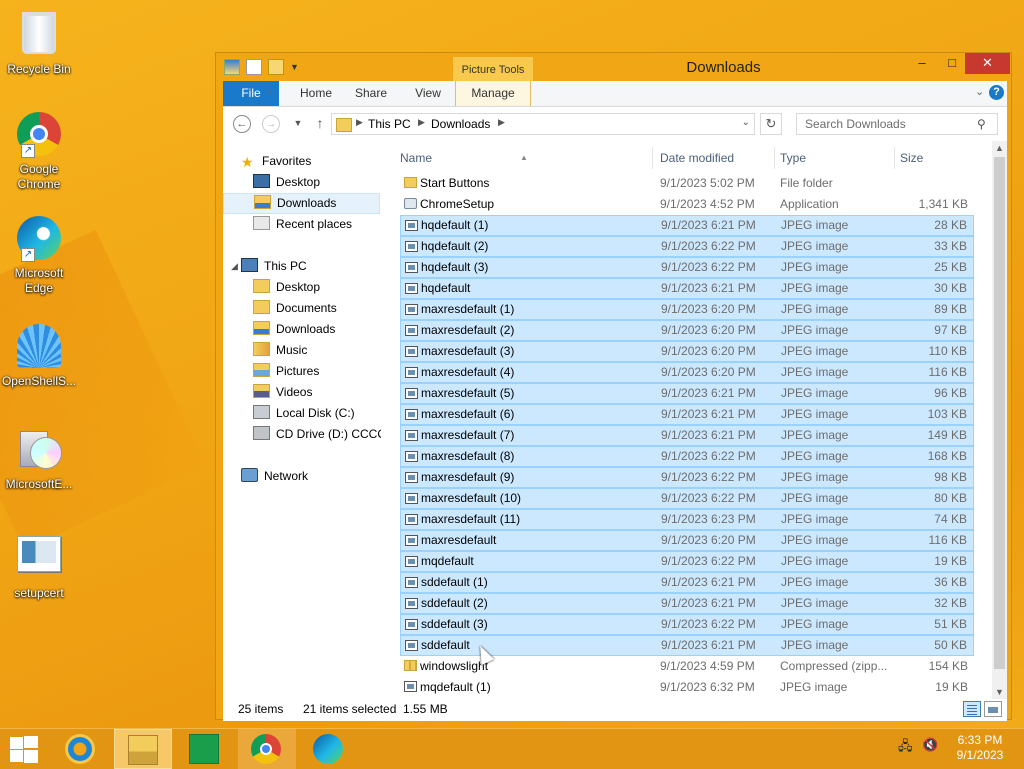 Image resolution: width=1024 pixels, height=769 pixels. What do you see at coordinates (301, 203) in the screenshot?
I see `nav-favorites-downloads: Downloads` at bounding box center [301, 203].